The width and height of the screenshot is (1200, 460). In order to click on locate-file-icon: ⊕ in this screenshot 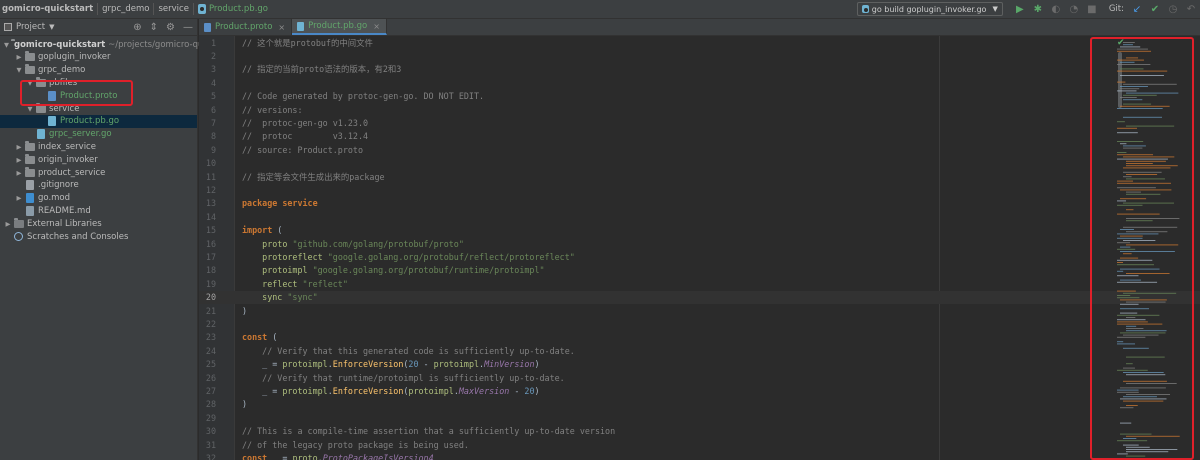, I will do `click(137, 27)`.